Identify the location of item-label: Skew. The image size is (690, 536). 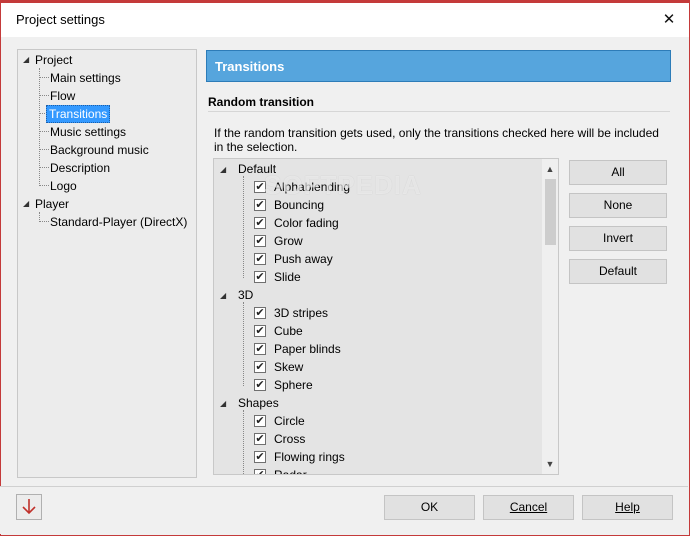
(289, 367).